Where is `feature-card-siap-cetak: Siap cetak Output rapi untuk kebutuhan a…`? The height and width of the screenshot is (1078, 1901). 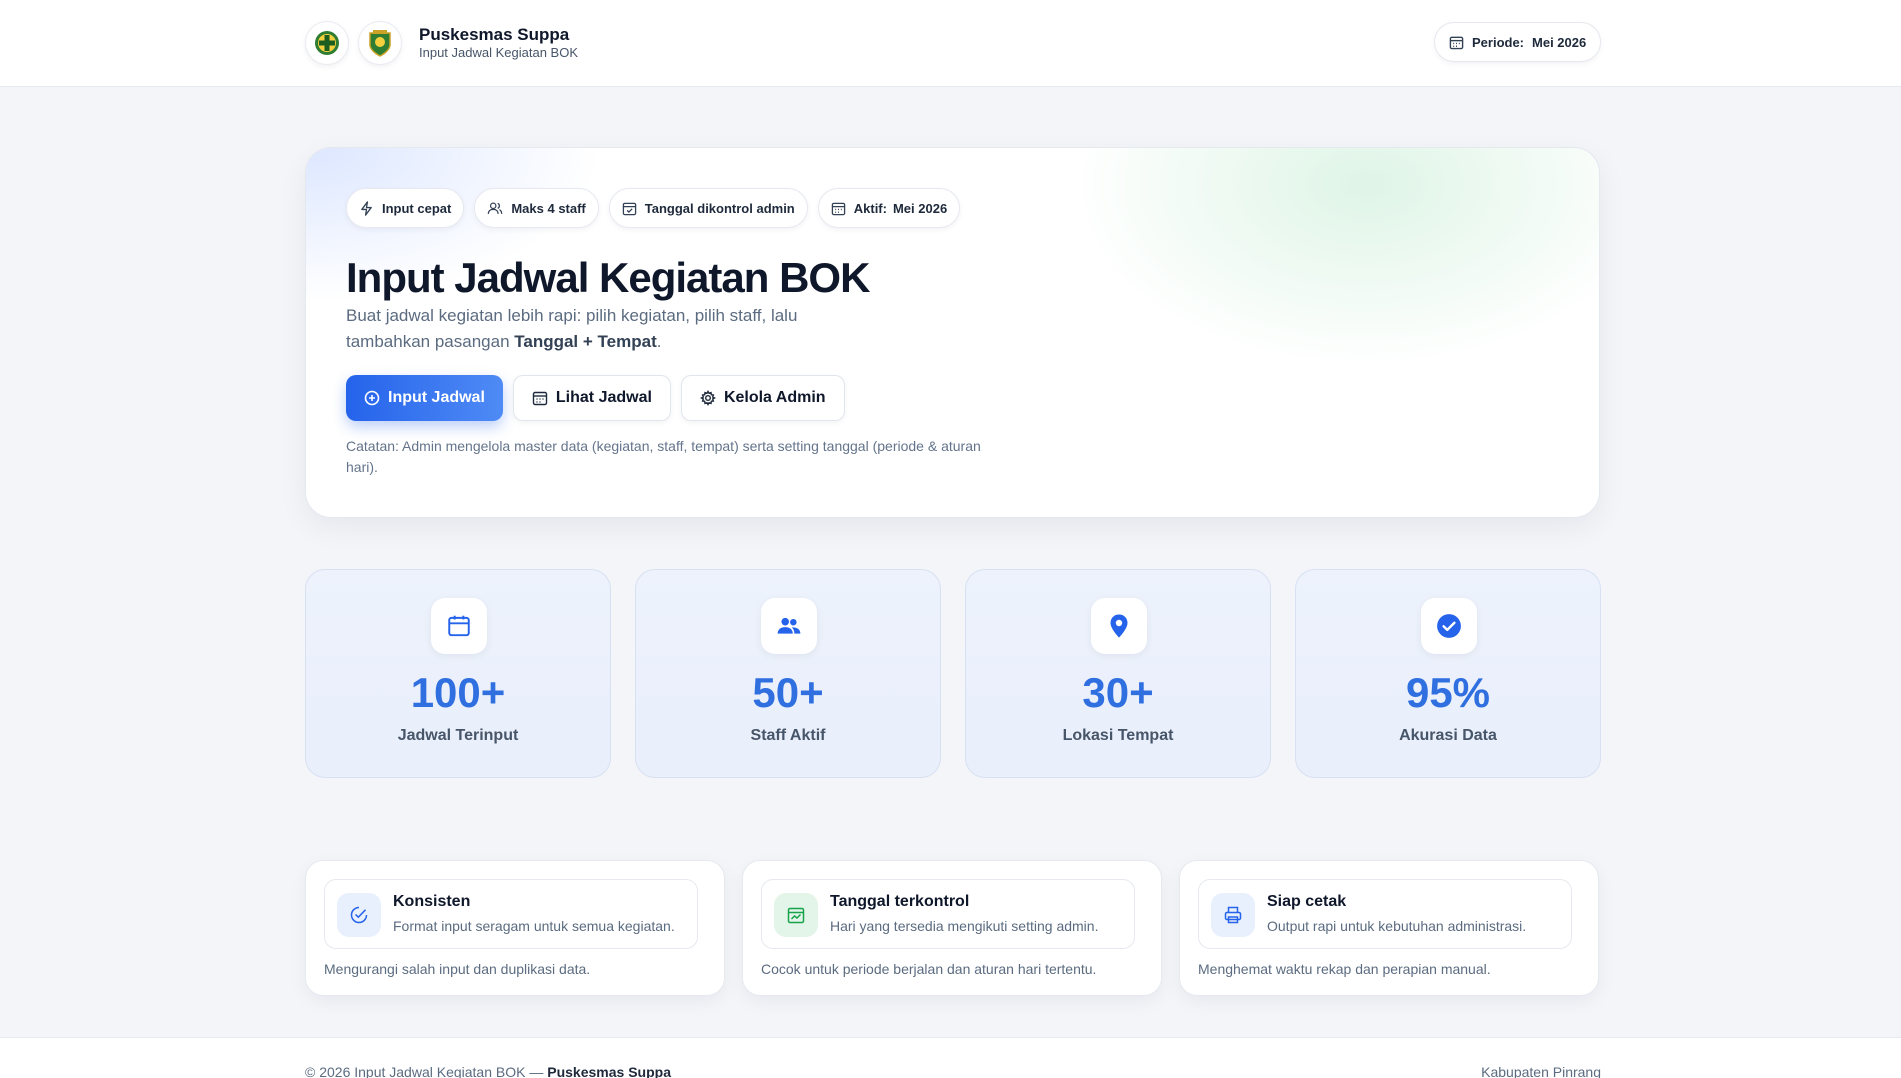
feature-card-siap-cetak: Siap cetak Output rapi untuk kebutuhan a… is located at coordinates (1389, 928).